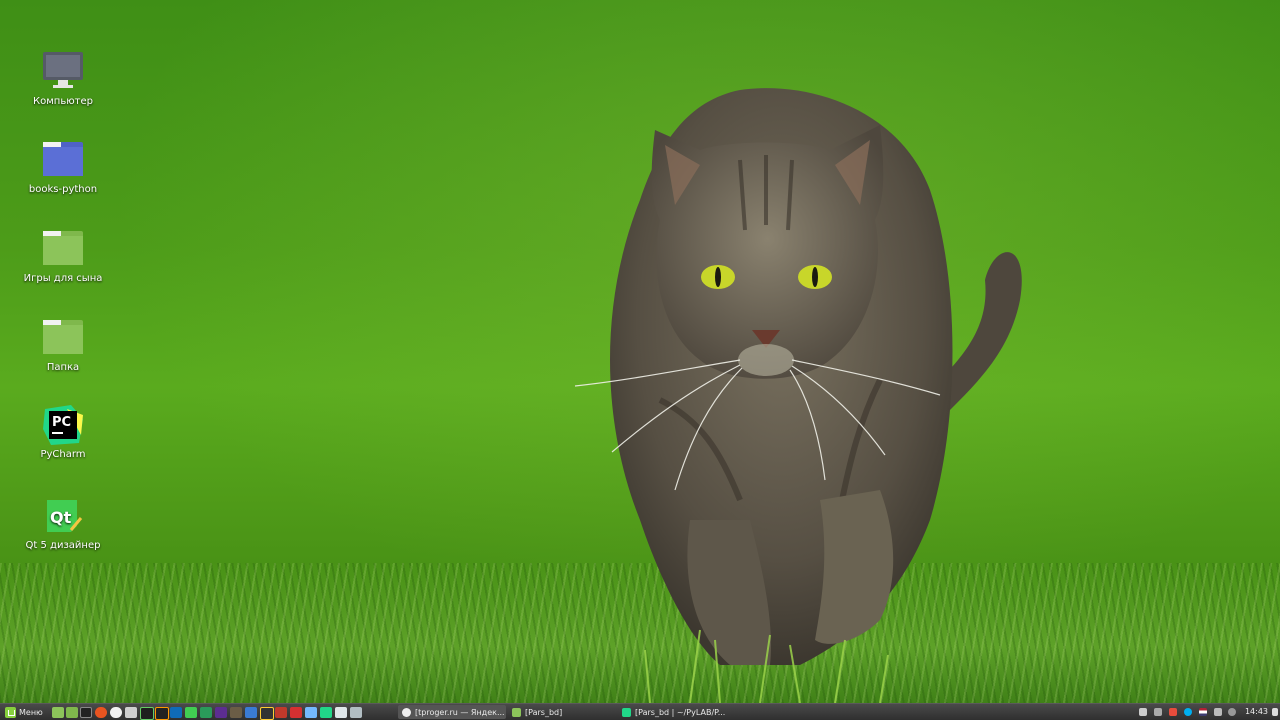  What do you see at coordinates (63, 101) in the screenshot?
I see `desktop-icon-label: Компьютер` at bounding box center [63, 101].